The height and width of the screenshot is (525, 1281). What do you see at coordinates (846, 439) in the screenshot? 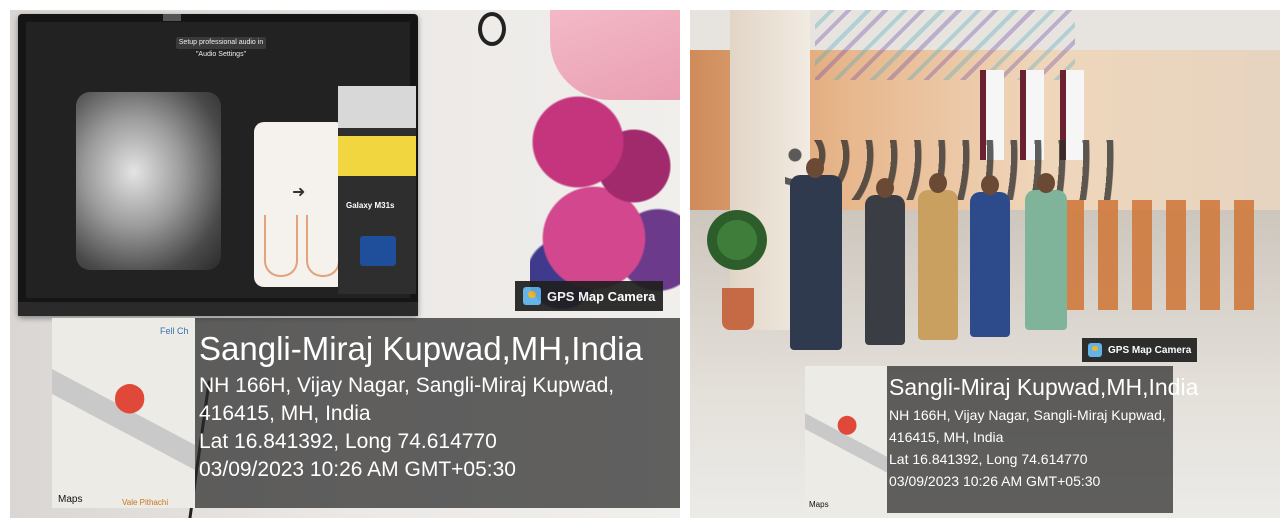
I see `map-thumbnail: ⬤ Maps` at bounding box center [846, 439].